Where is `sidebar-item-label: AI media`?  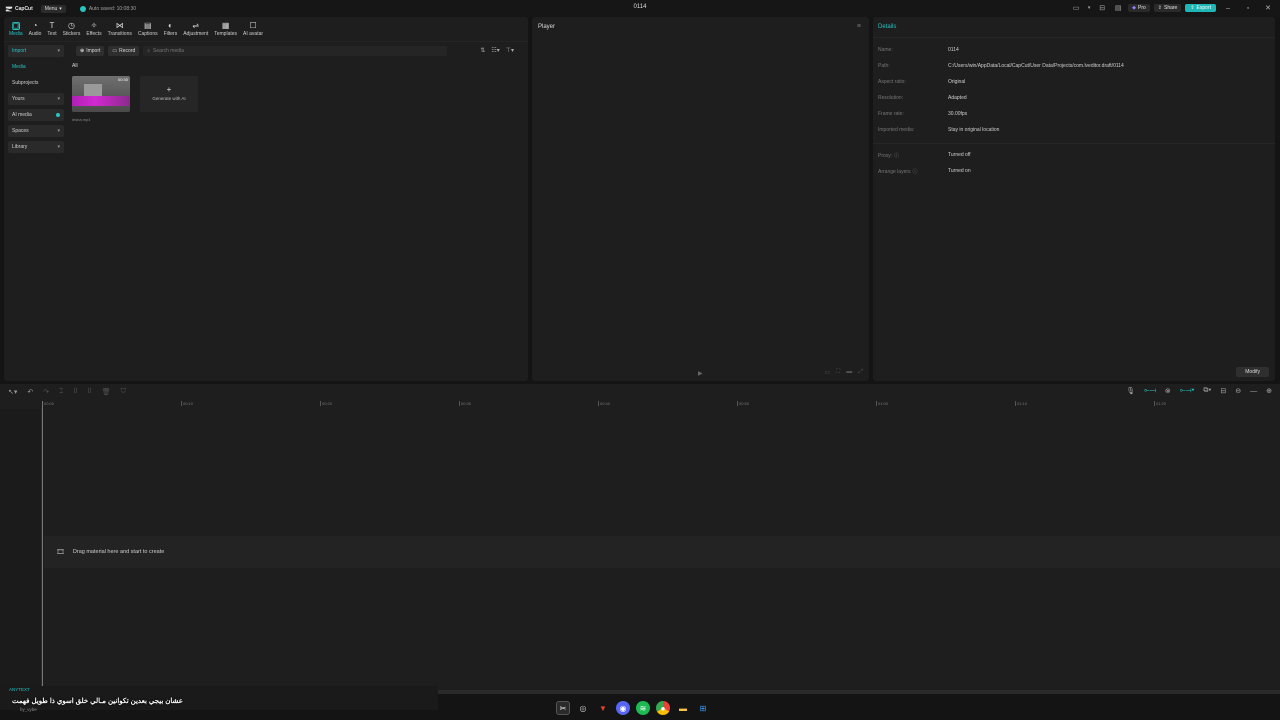 sidebar-item-label: AI media is located at coordinates (22, 115).